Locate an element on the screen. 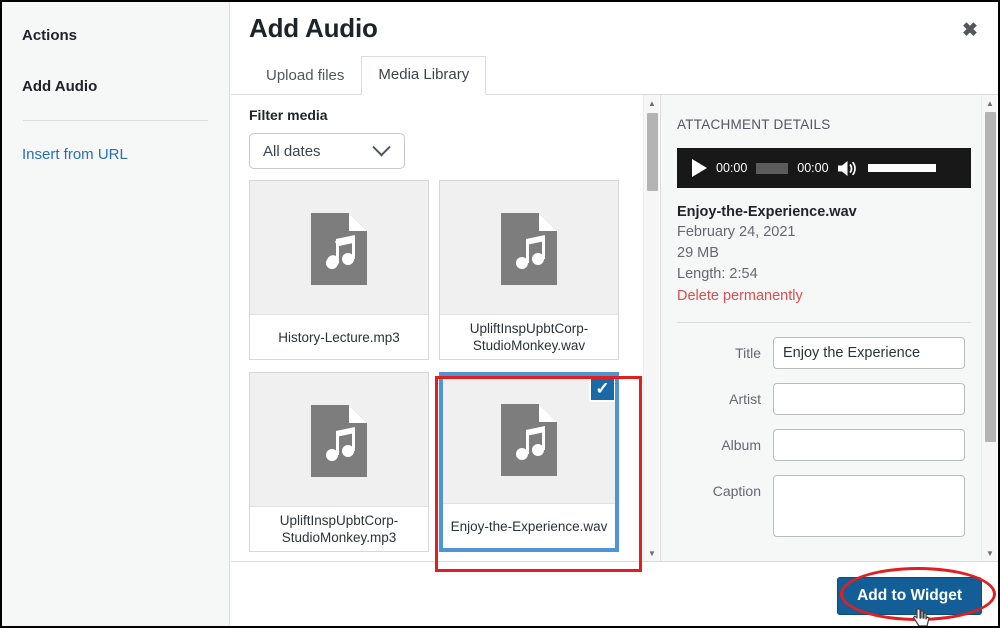  album-field-label: Album is located at coordinates (741, 445).